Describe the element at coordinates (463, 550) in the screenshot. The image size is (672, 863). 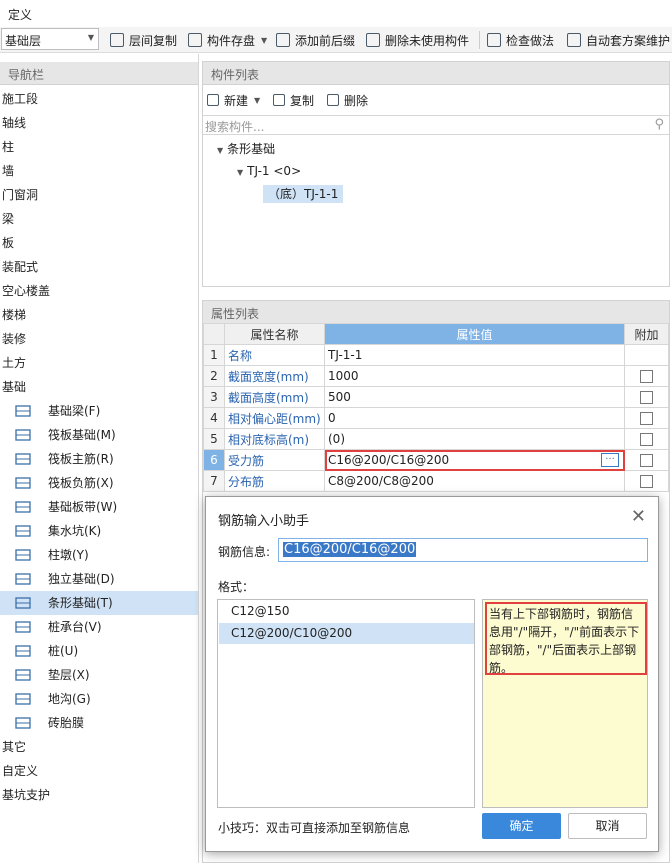
I see `rebar-info-input: C16@200/C16@200` at that location.